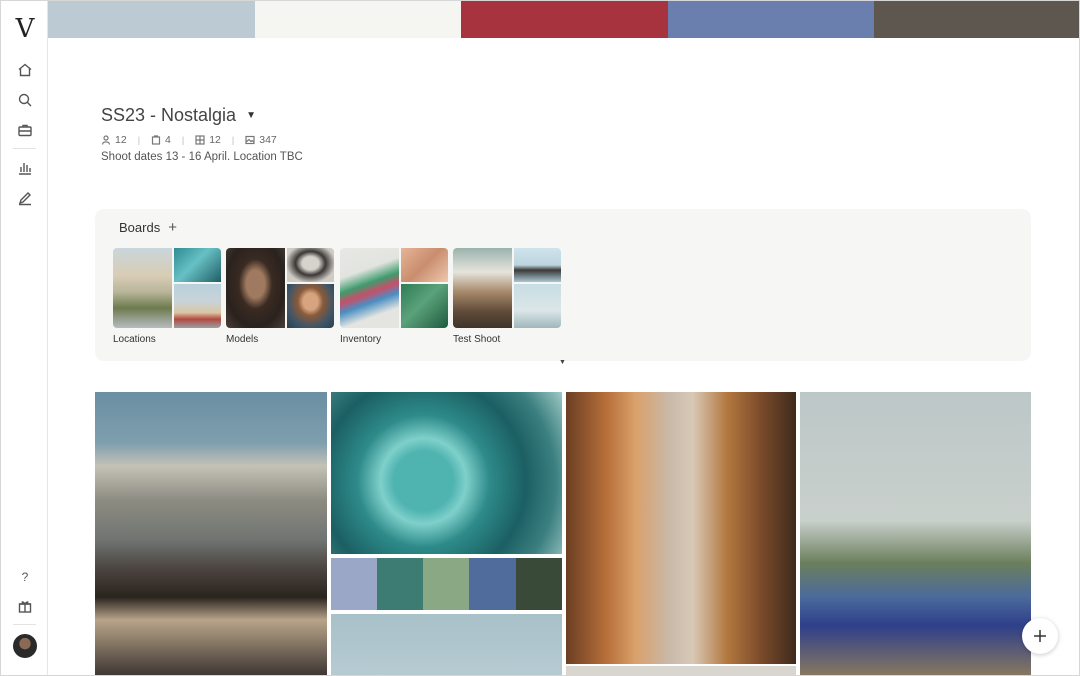  What do you see at coordinates (25, 606) in the screenshot?
I see `gift-icon` at bounding box center [25, 606].